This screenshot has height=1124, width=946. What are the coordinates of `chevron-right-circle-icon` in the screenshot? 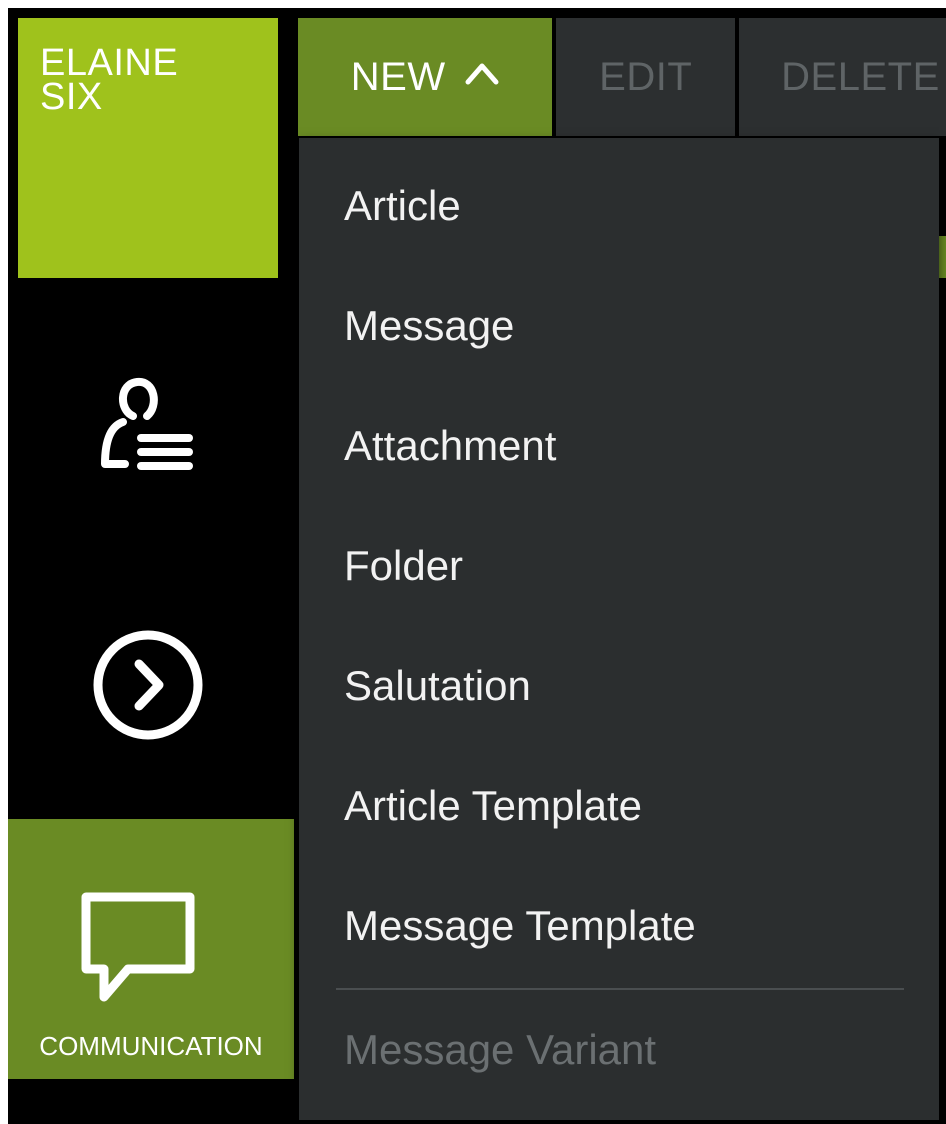 It's located at (148, 685).